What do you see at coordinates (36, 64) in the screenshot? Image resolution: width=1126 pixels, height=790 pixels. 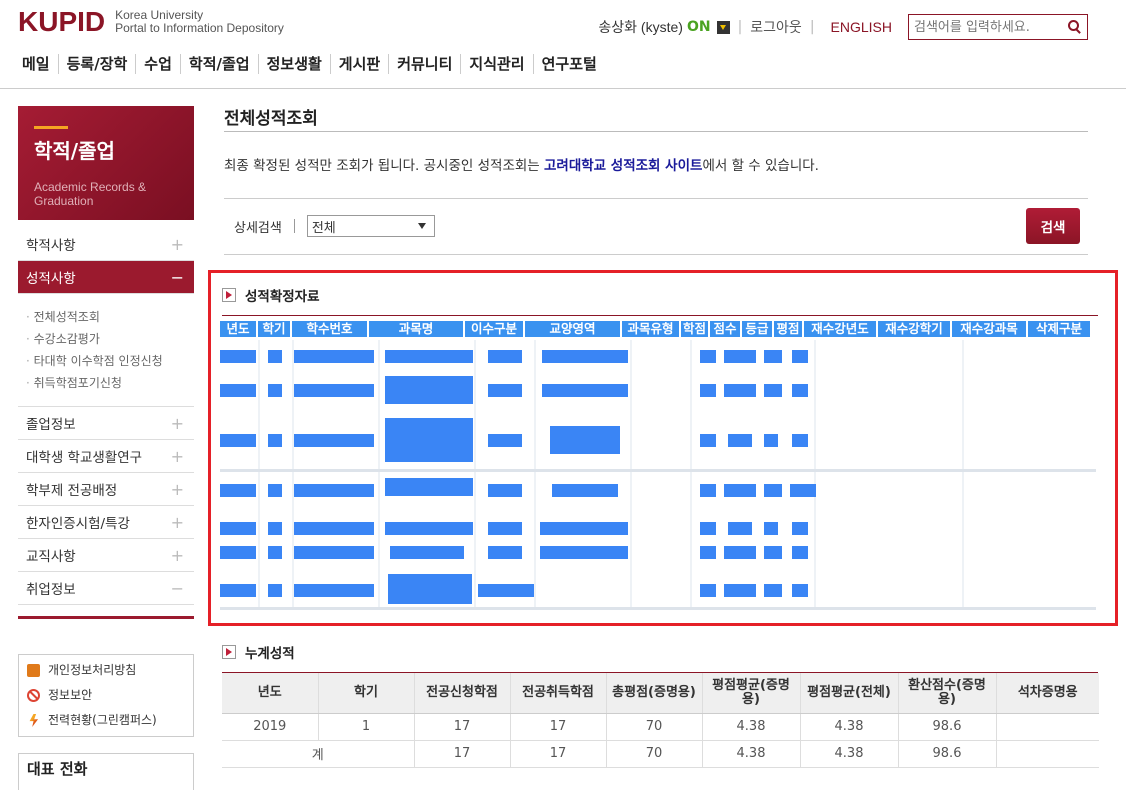 I see `gnb-item-mail: 메일` at bounding box center [36, 64].